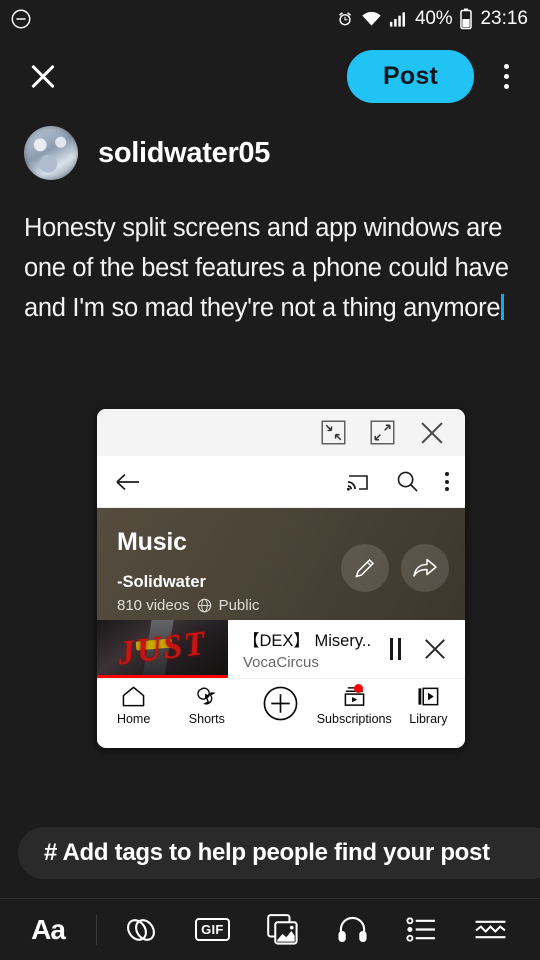  Describe the element at coordinates (206, 719) in the screenshot. I see `nav-label: Shorts` at that location.